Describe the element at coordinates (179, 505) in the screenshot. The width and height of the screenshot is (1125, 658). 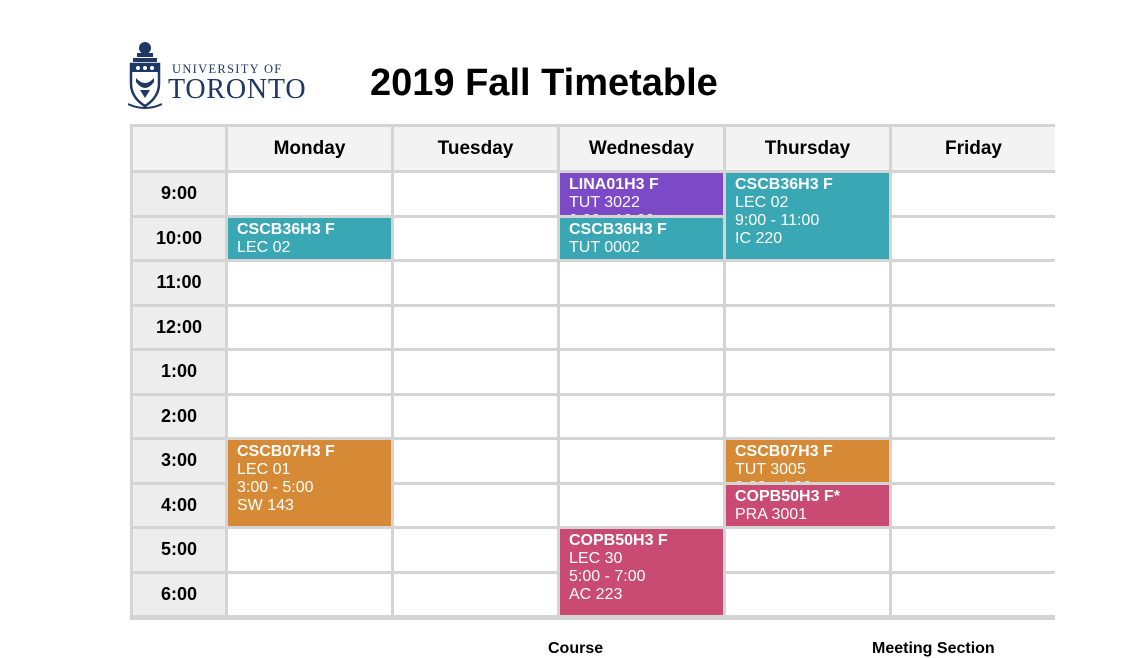
I see `time-label: 4:00` at that location.